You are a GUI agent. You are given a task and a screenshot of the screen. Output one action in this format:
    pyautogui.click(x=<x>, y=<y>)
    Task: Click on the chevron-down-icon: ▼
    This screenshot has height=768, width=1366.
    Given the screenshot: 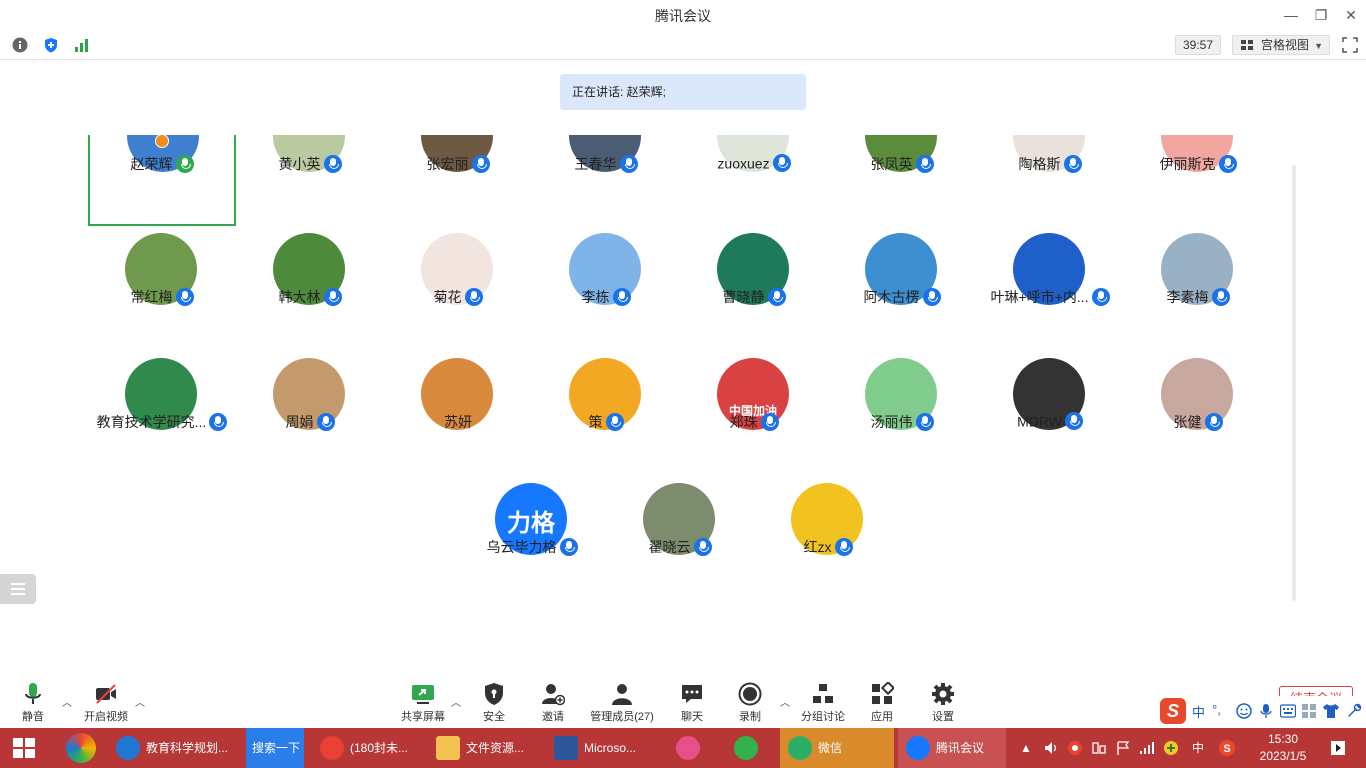 What is the action you would take?
    pyautogui.click(x=1318, y=46)
    